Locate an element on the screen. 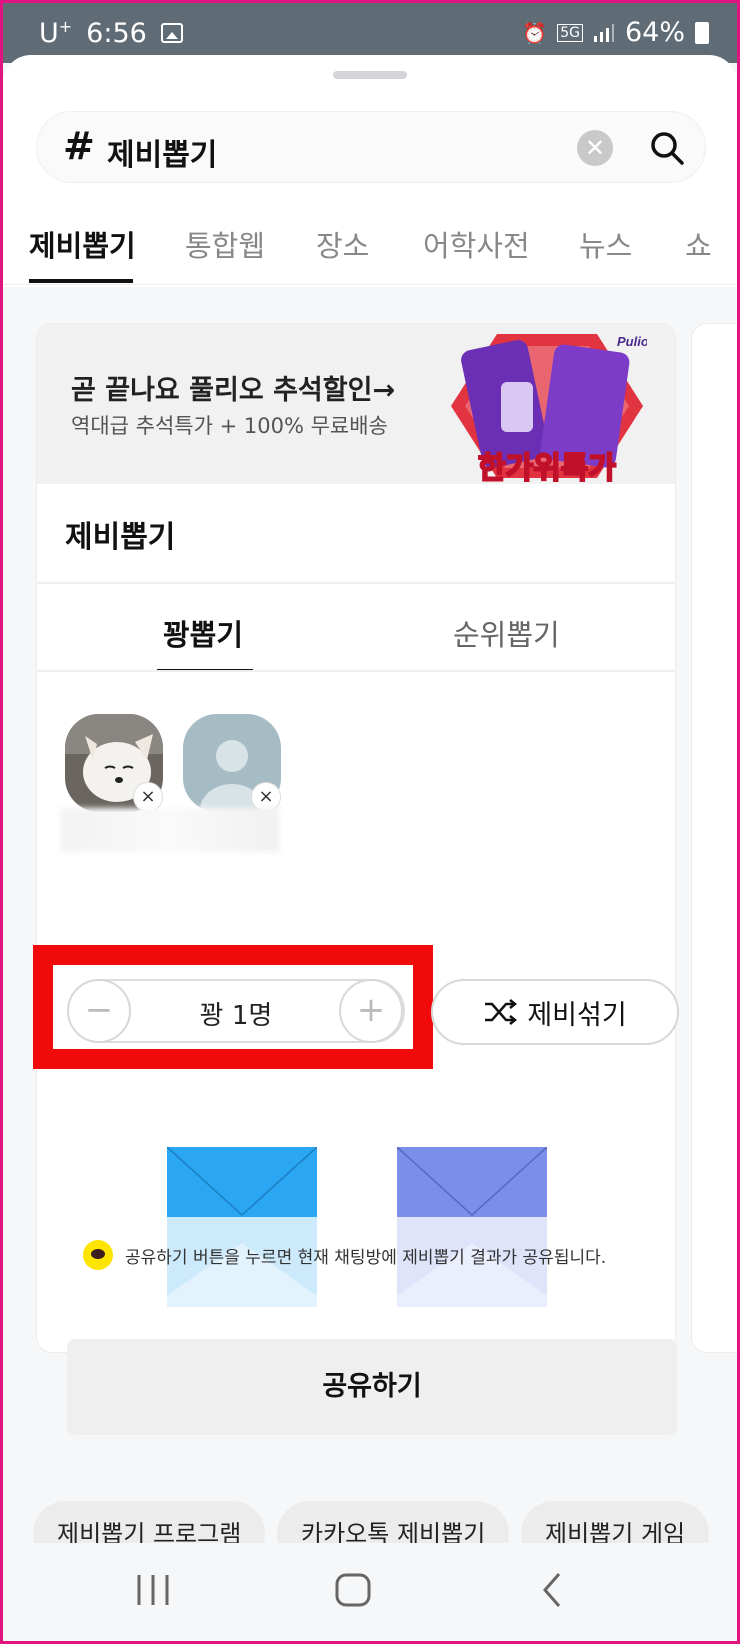 This screenshot has height=1644, width=740. sheet-drag-handle is located at coordinates (370, 75).